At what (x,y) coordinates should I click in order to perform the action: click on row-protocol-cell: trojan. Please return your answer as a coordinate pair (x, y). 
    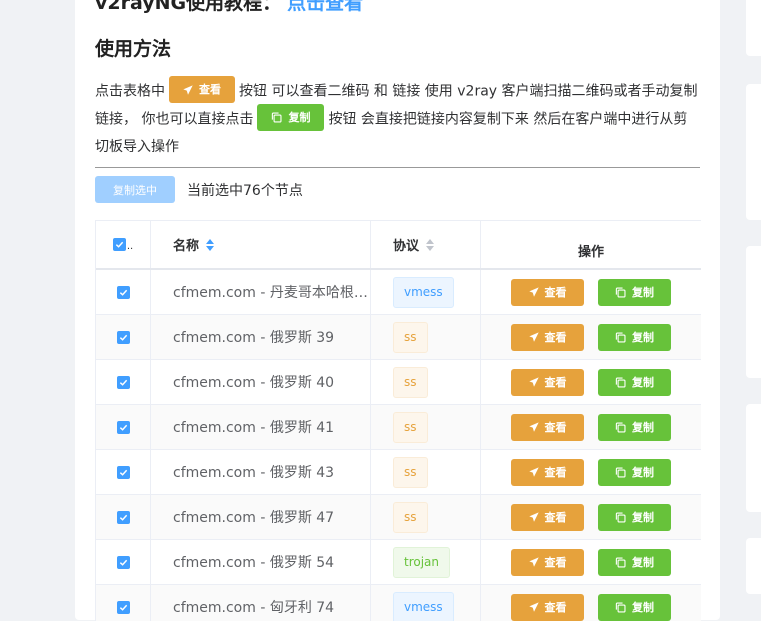
    Looking at the image, I should click on (426, 562).